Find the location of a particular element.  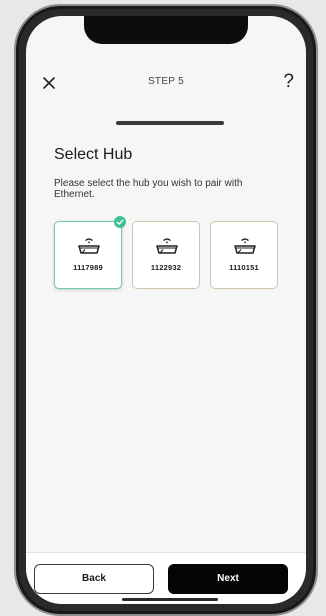

device-notch is located at coordinates (166, 30).